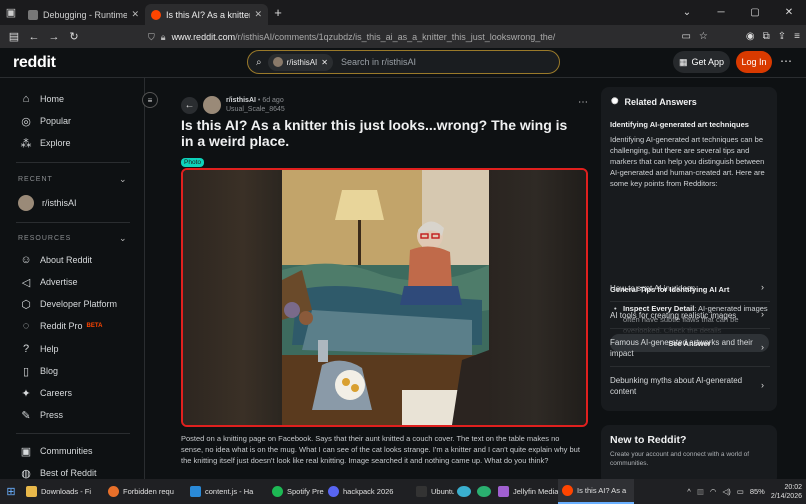  What do you see at coordinates (762, 385) in the screenshot?
I see `chevron-right-icon: ›` at bounding box center [762, 385].